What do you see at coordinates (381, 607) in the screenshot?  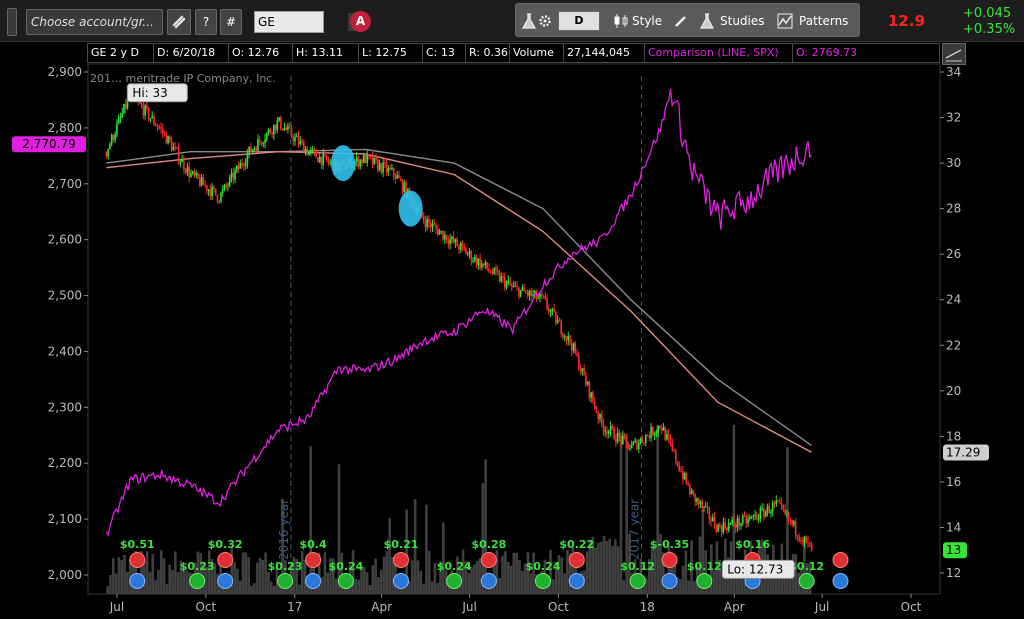 I see `x-tick-label: Apr` at bounding box center [381, 607].